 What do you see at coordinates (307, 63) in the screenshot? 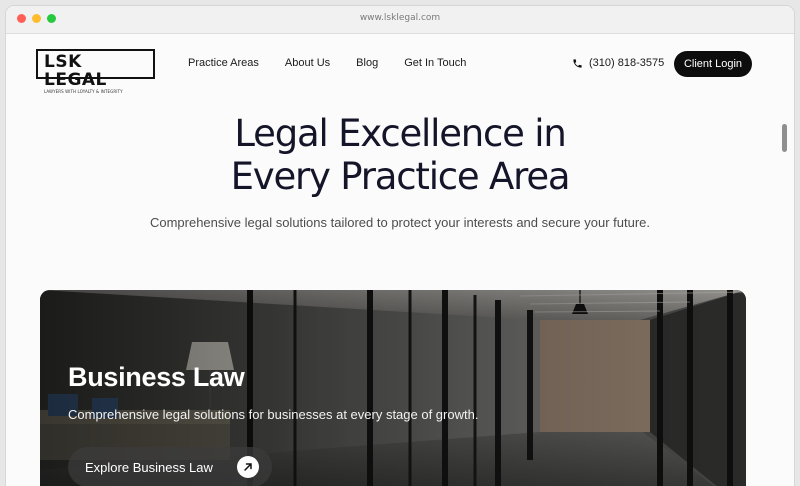
I see `nav-about-us: About Us` at bounding box center [307, 63].